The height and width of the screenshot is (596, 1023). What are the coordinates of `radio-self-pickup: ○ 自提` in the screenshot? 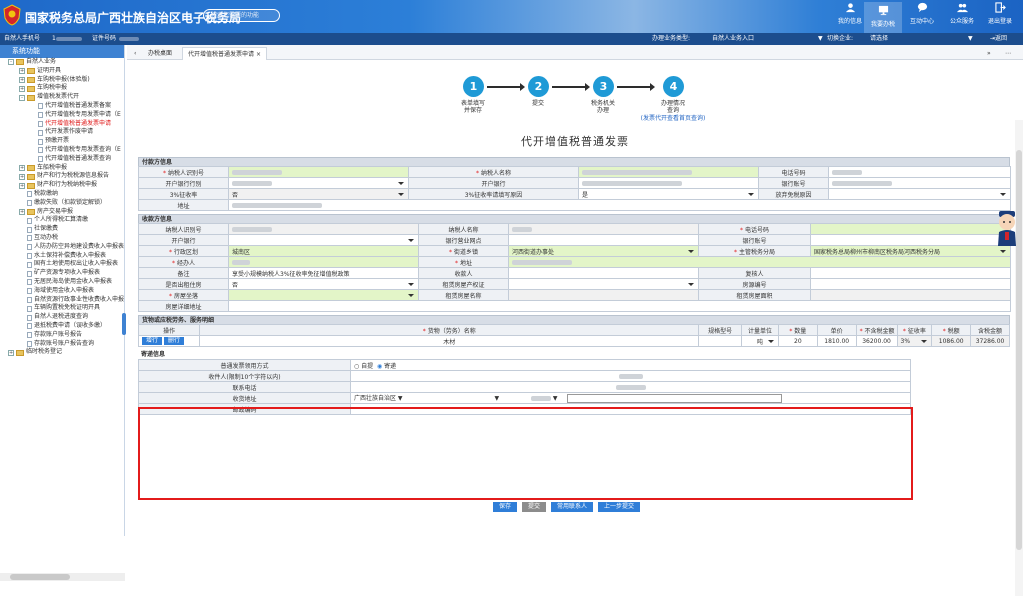 It's located at (363, 366).